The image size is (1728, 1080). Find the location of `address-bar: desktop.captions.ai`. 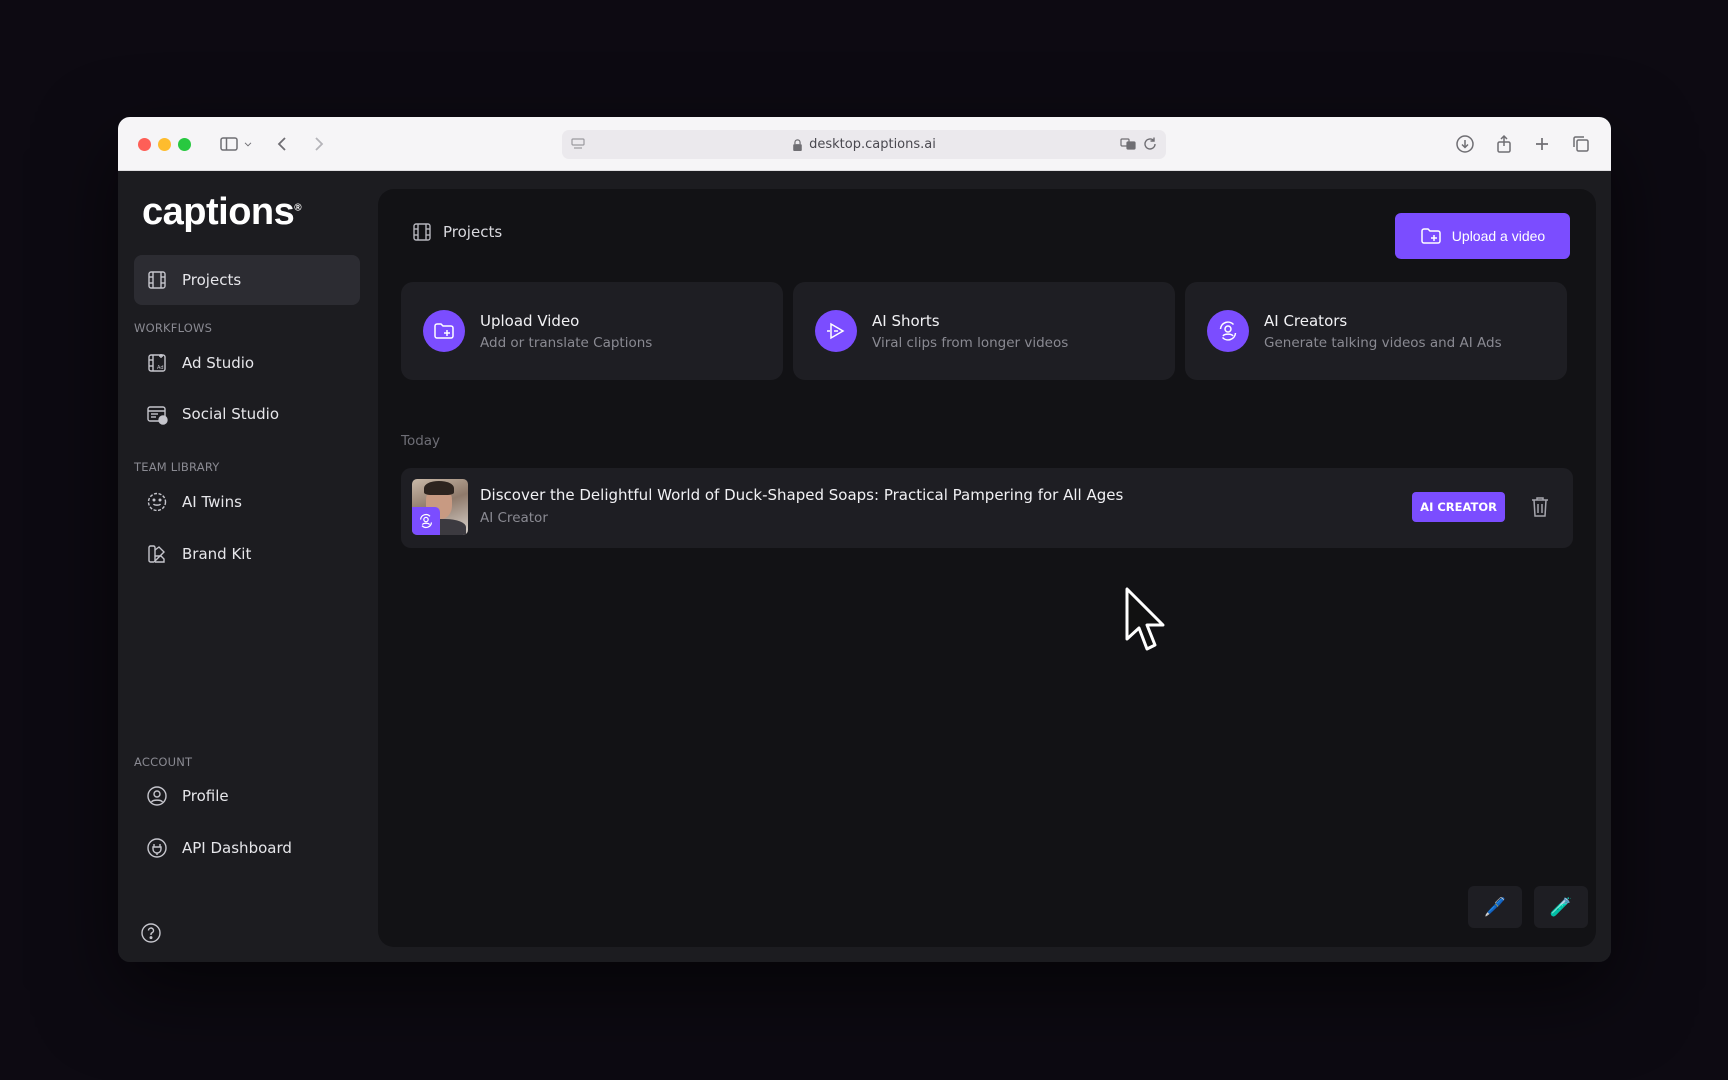

address-bar: desktop.captions.ai is located at coordinates (864, 144).